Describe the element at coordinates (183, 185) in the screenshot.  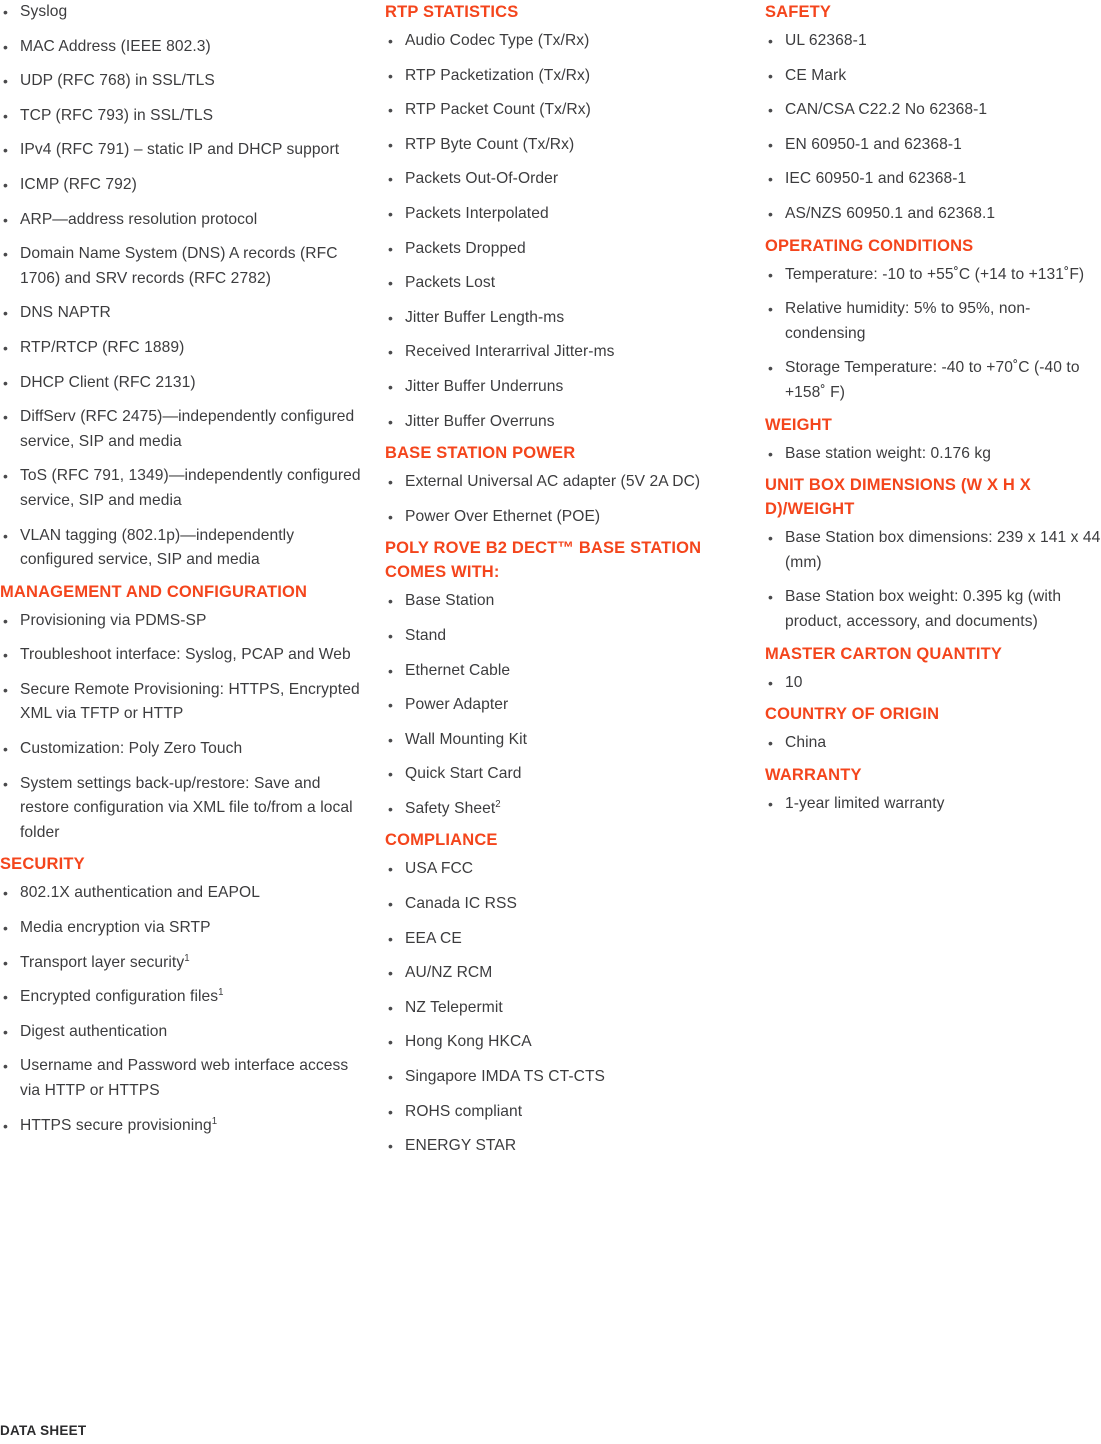
I see `list-item: ICMP (RFC 792)` at that location.